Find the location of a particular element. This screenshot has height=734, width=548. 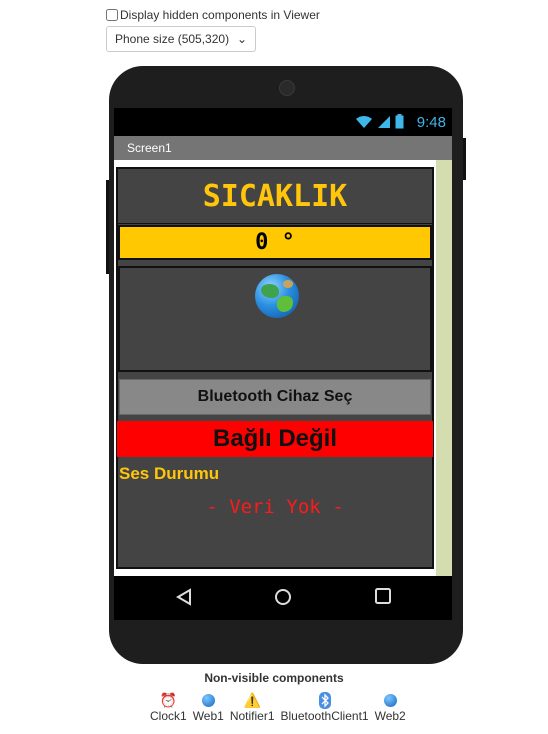

status-icons is located at coordinates (379, 123).